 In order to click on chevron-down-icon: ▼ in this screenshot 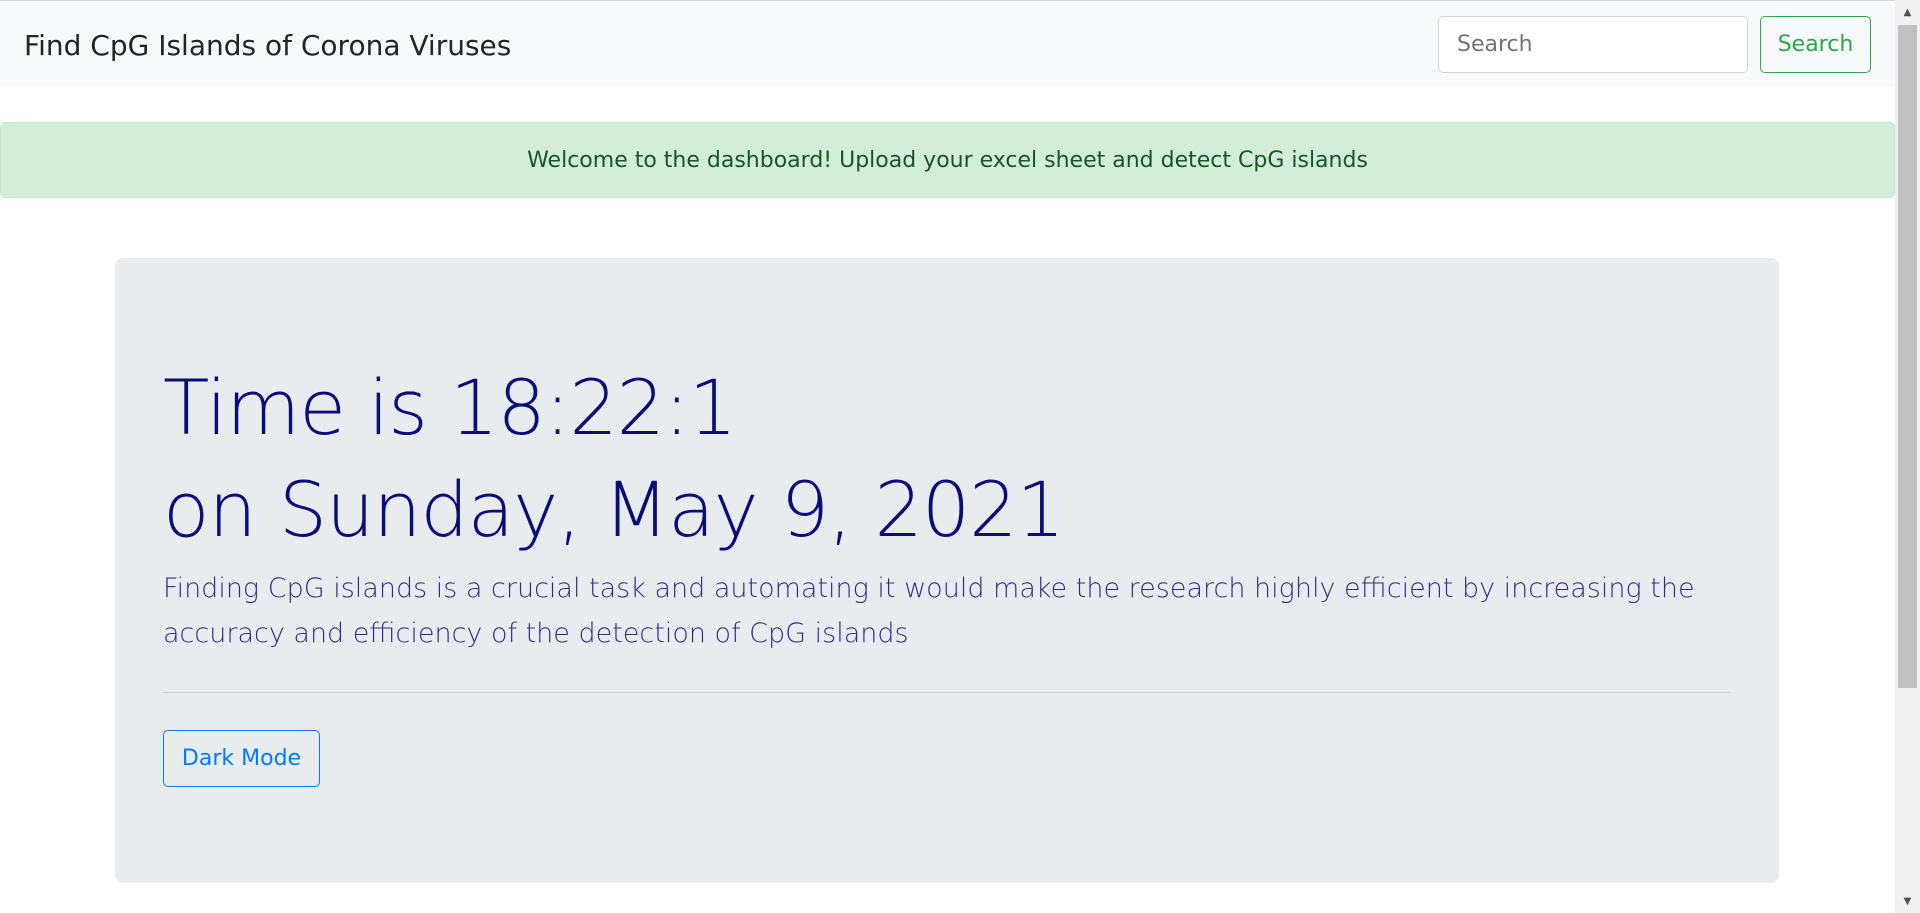, I will do `click(1907, 901)`.